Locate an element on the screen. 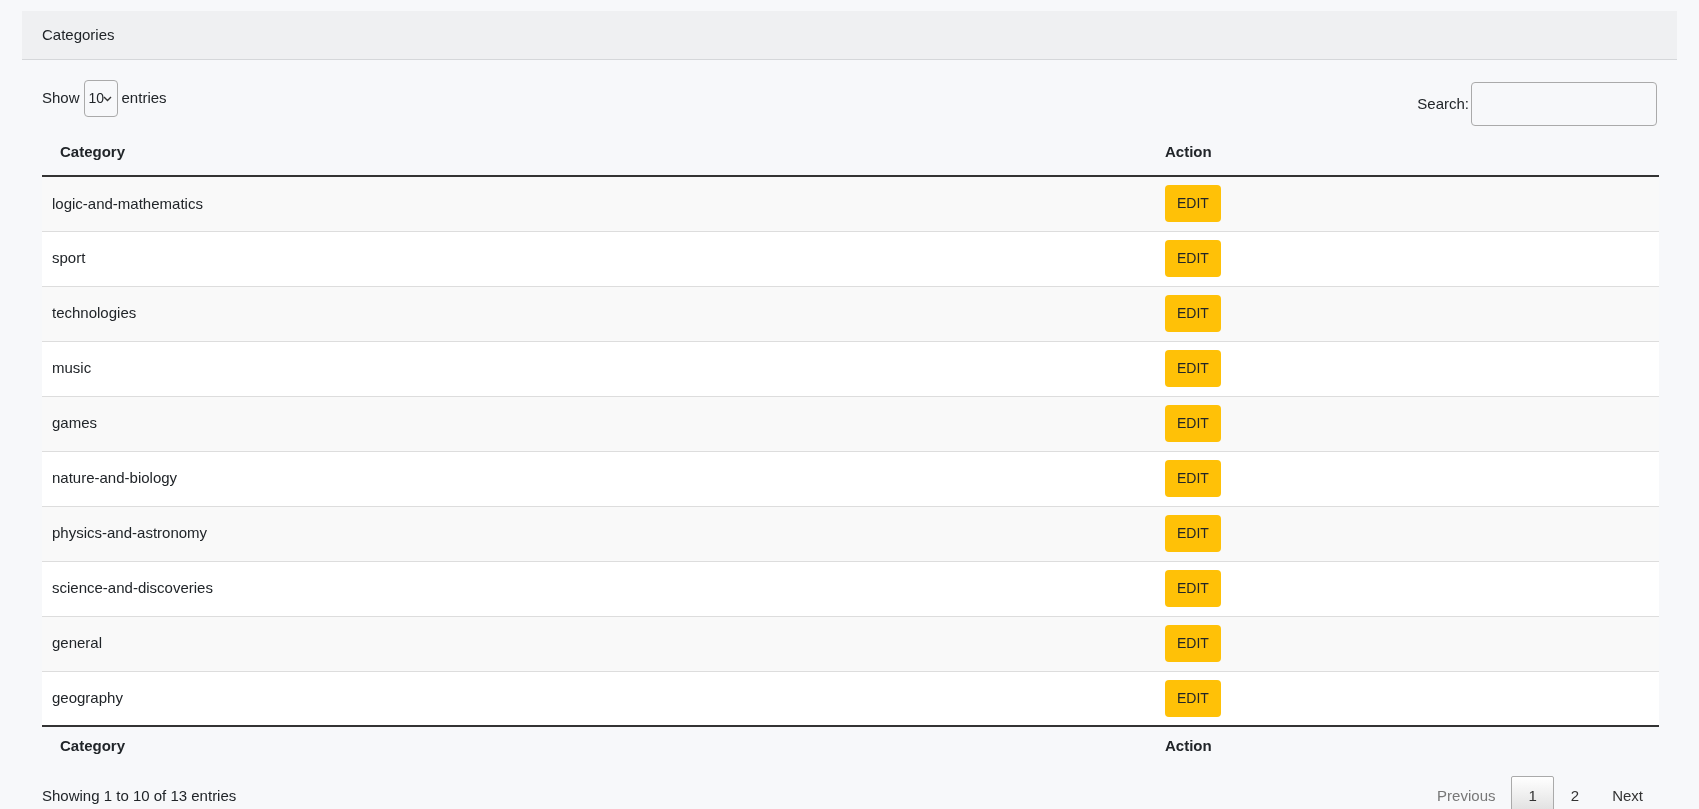 This screenshot has width=1699, height=809. search-label: Search: is located at coordinates (1443, 103).